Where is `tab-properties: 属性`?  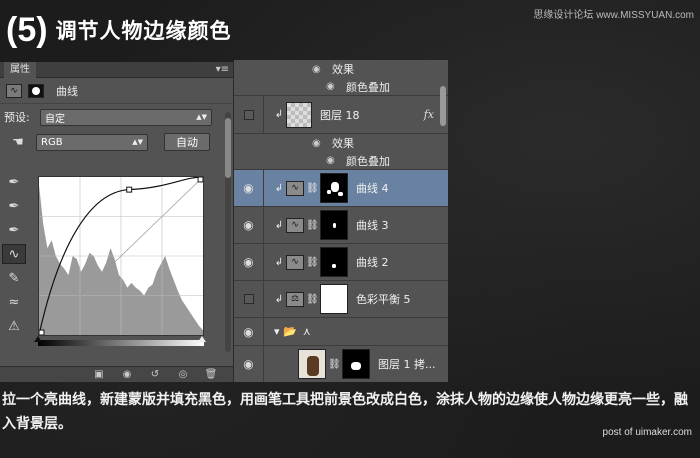 tab-properties: 属性 is located at coordinates (20, 70).